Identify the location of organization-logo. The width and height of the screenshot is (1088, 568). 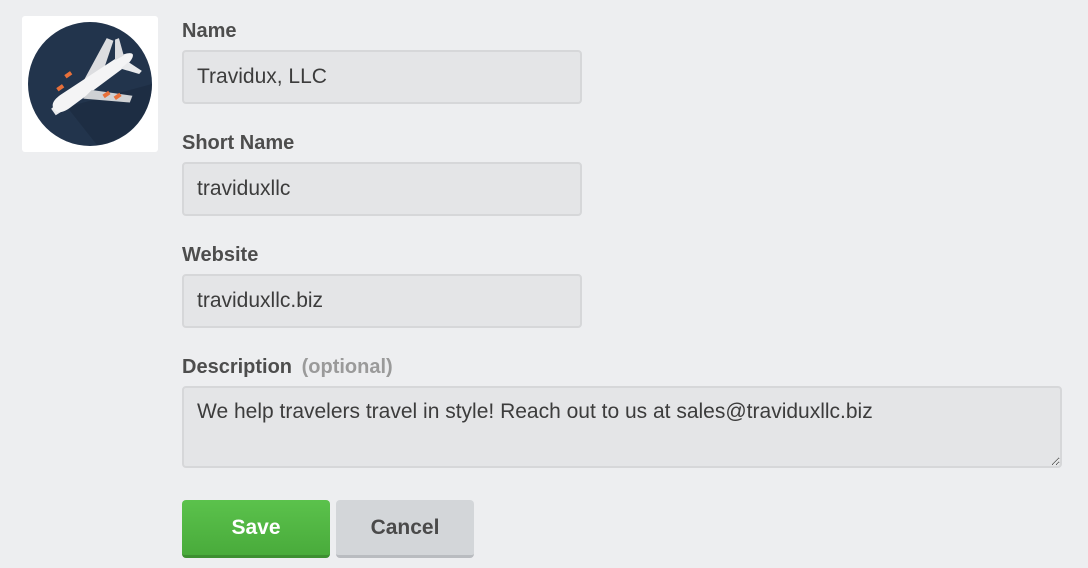
(90, 84).